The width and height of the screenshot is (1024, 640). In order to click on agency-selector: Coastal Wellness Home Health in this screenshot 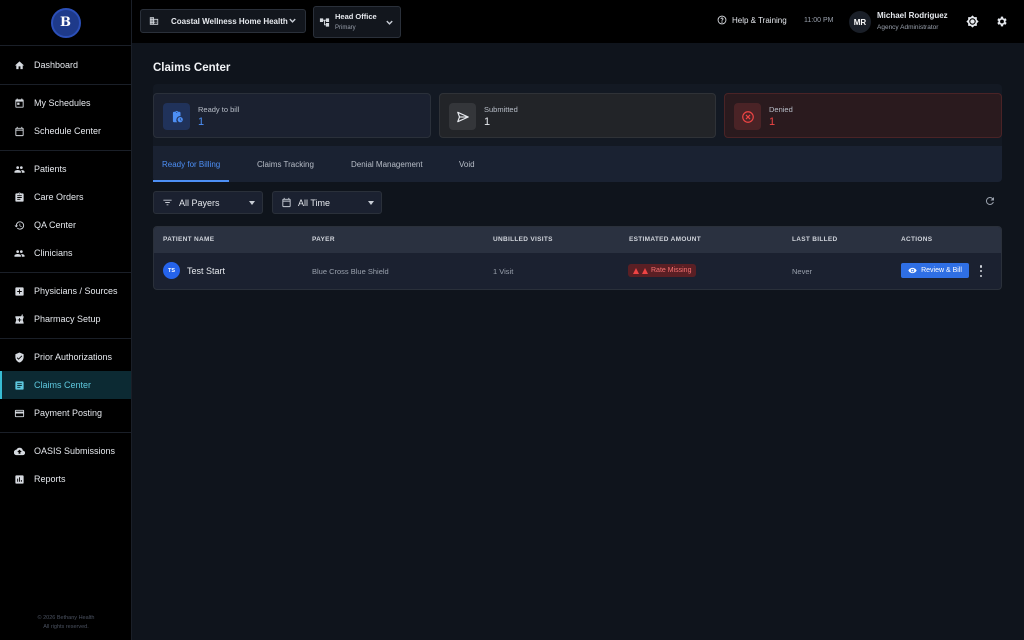, I will do `click(223, 21)`.